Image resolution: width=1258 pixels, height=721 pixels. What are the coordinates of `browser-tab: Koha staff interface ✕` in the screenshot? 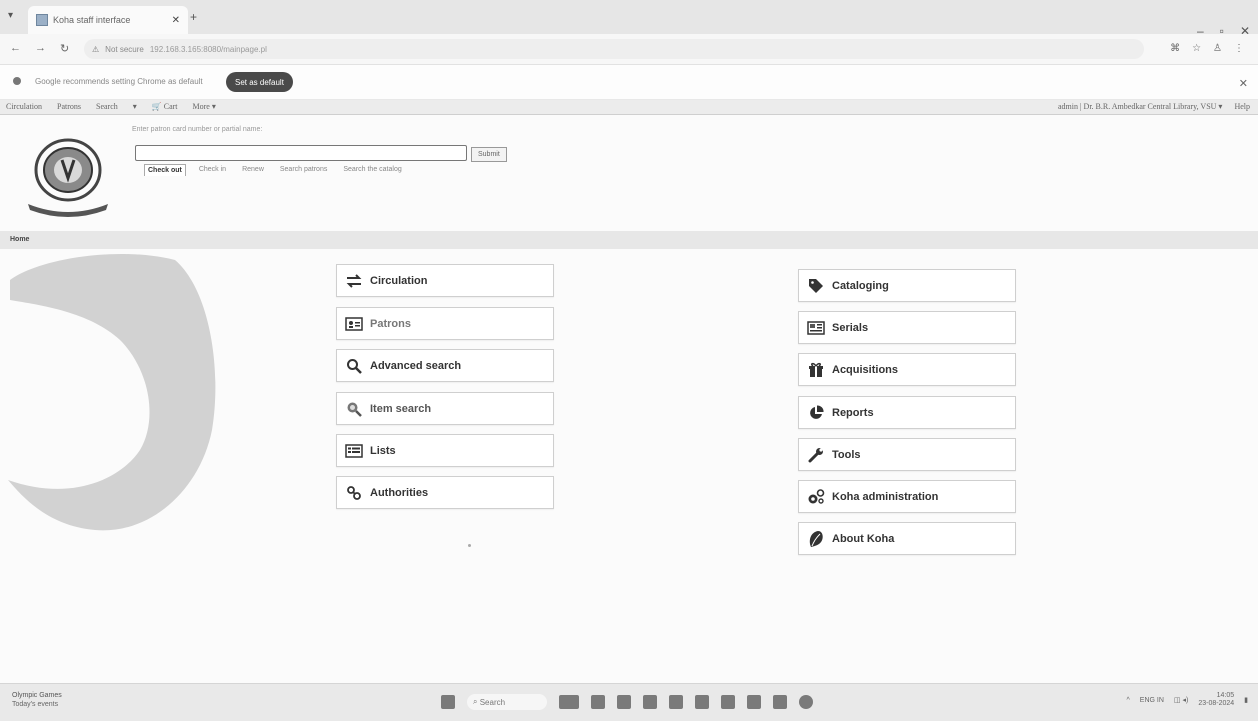 It's located at (108, 20).